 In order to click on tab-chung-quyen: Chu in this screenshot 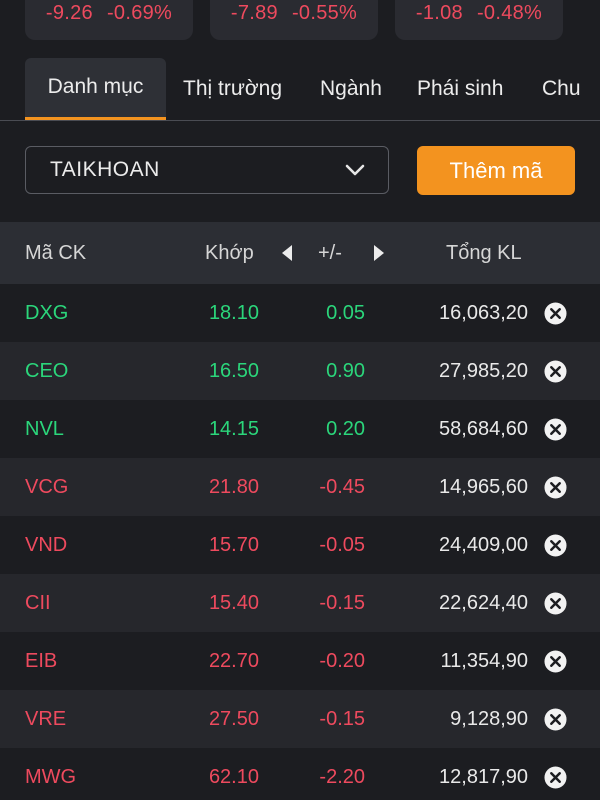, I will do `click(561, 89)`.